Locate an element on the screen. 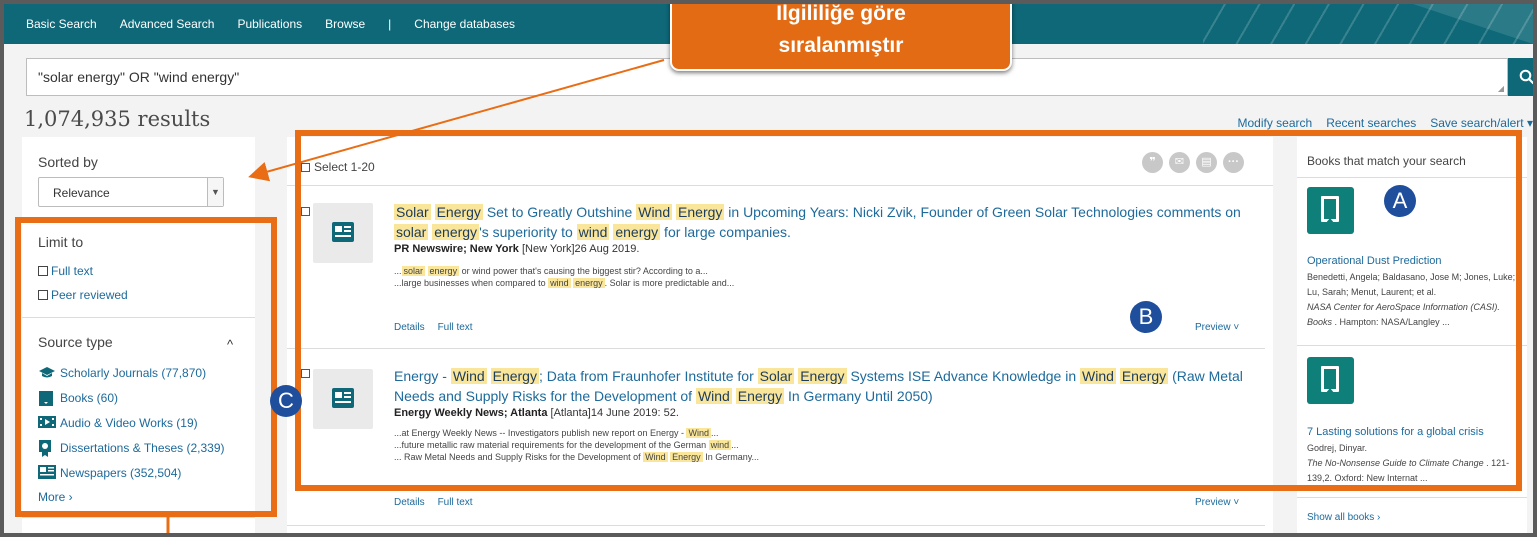 This screenshot has width=1537, height=537. annotation-badge-a: A is located at coordinates (1400, 201).